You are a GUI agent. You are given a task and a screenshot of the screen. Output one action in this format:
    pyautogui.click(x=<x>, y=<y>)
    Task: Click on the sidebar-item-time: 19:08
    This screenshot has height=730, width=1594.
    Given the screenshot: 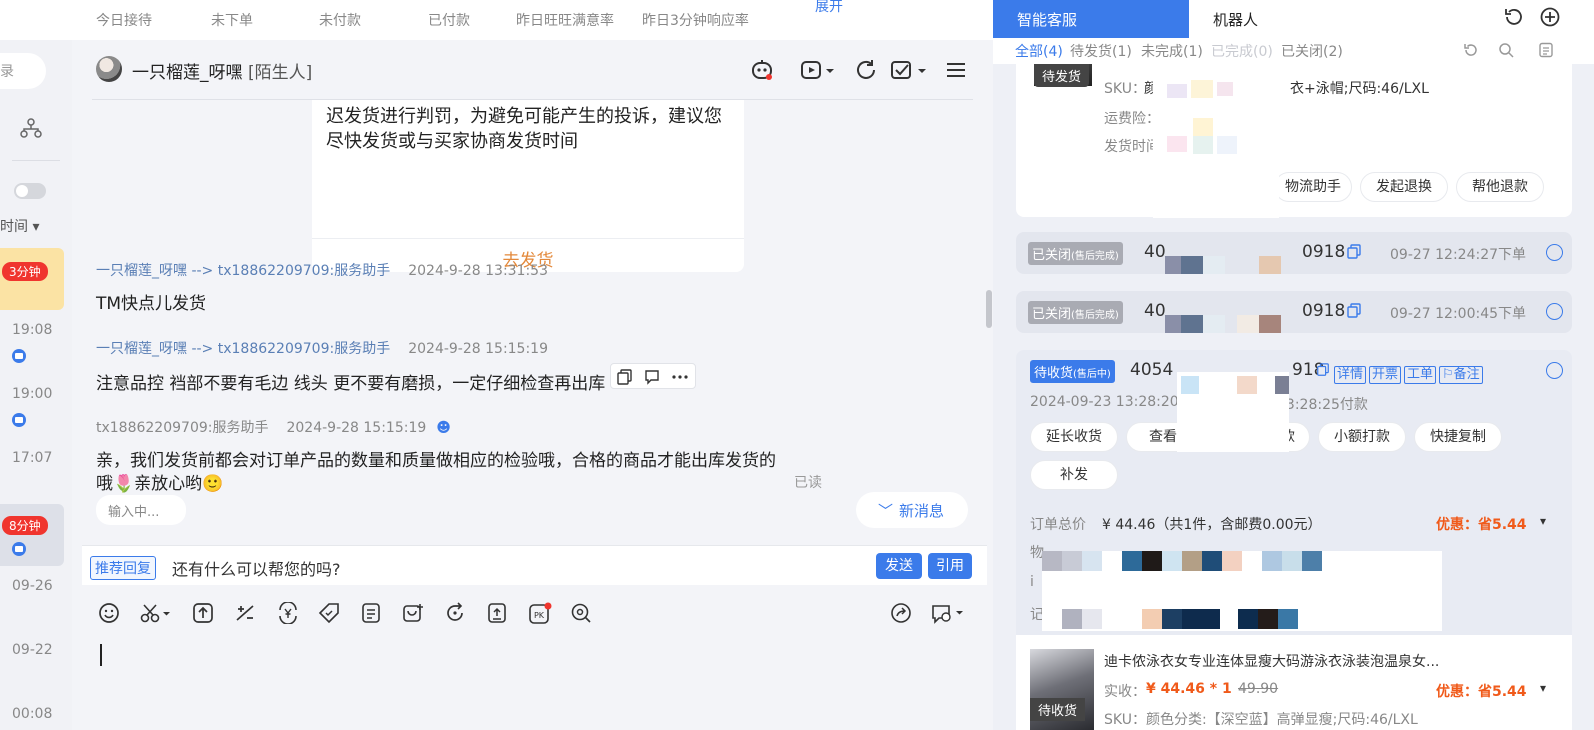 What is the action you would take?
    pyautogui.click(x=32, y=330)
    